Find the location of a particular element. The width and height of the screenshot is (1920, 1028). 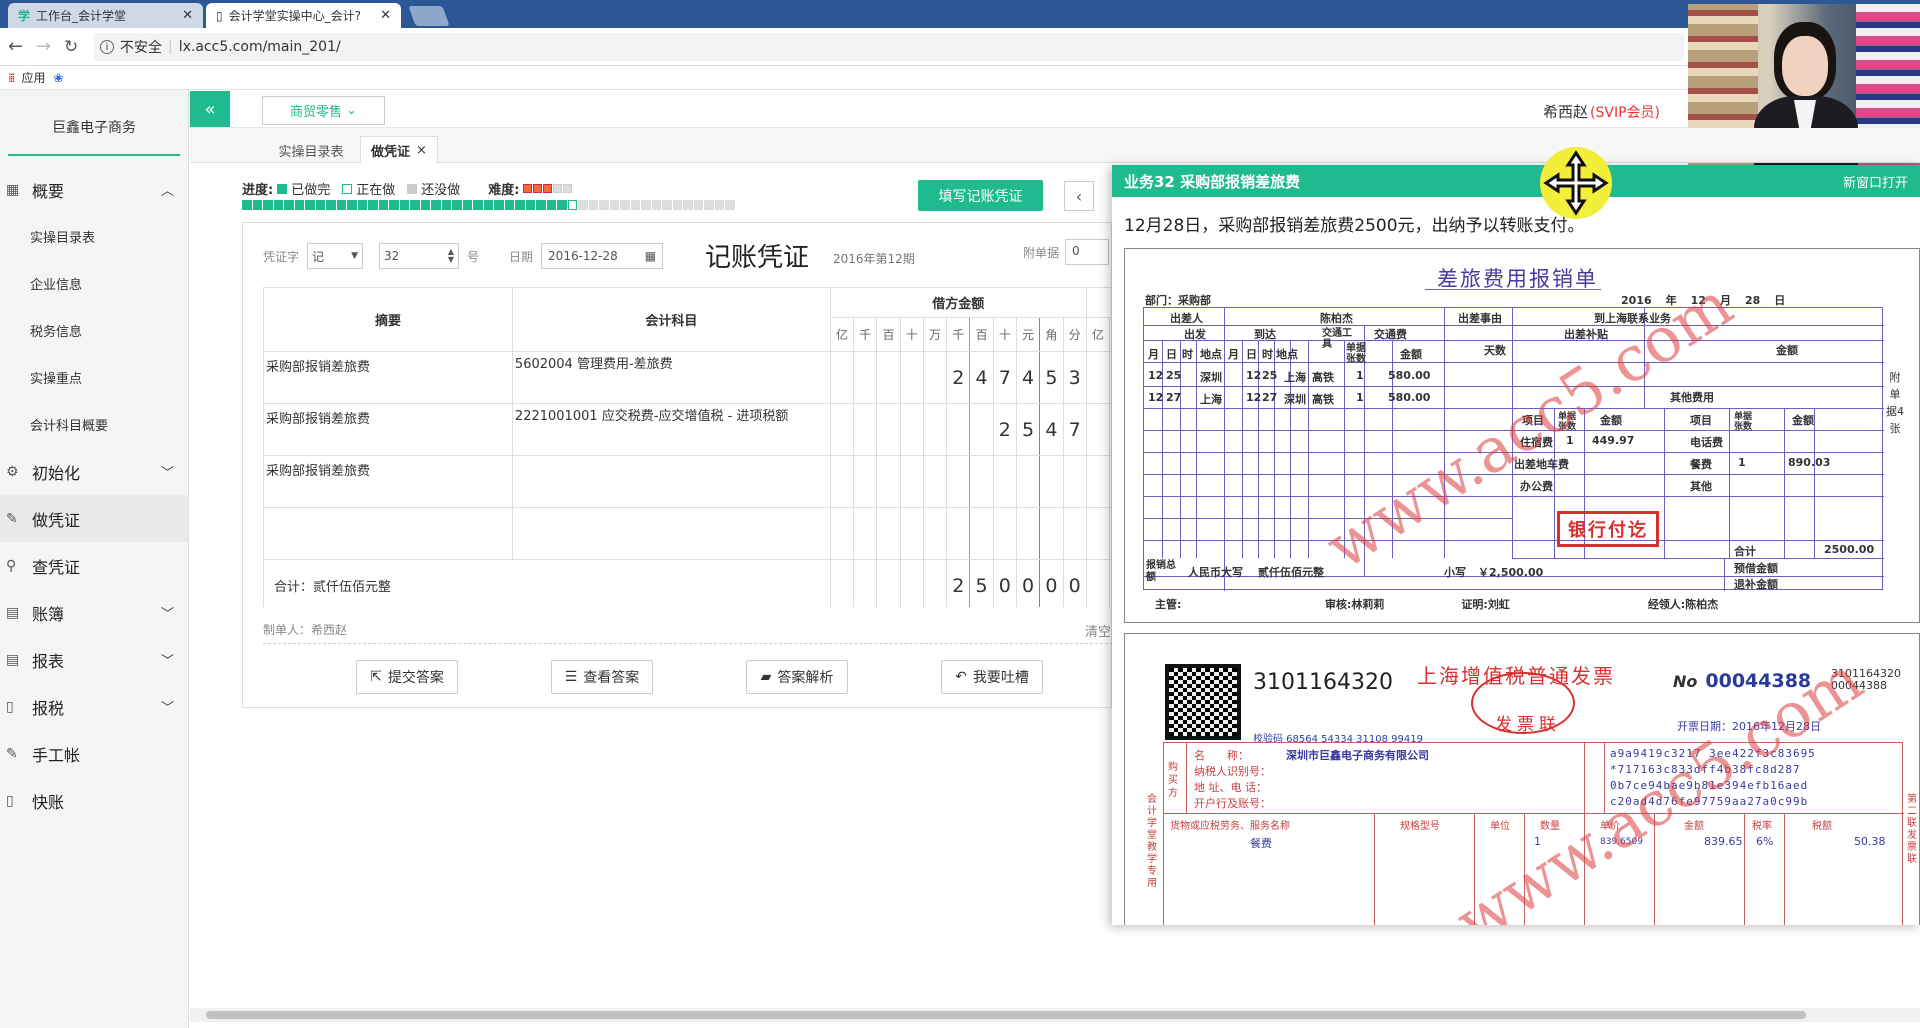

sidebar-sub-company-info: 企业信息 is located at coordinates (94, 283).